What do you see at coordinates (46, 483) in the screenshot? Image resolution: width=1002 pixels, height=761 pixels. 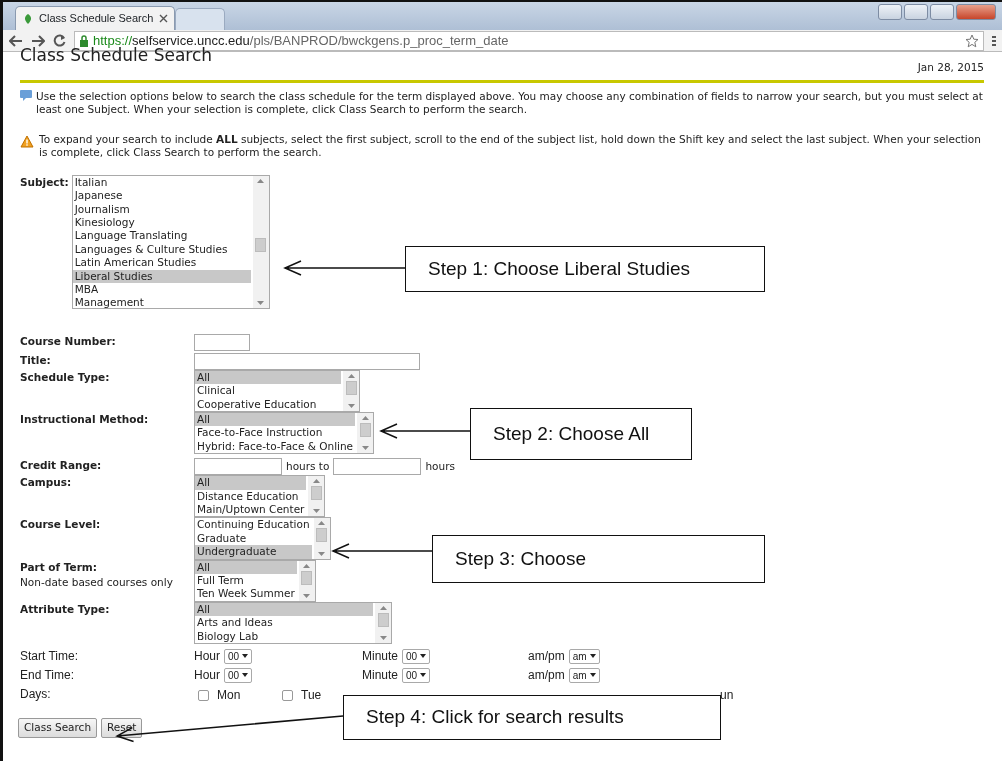 I see `field-label: Campus:` at bounding box center [46, 483].